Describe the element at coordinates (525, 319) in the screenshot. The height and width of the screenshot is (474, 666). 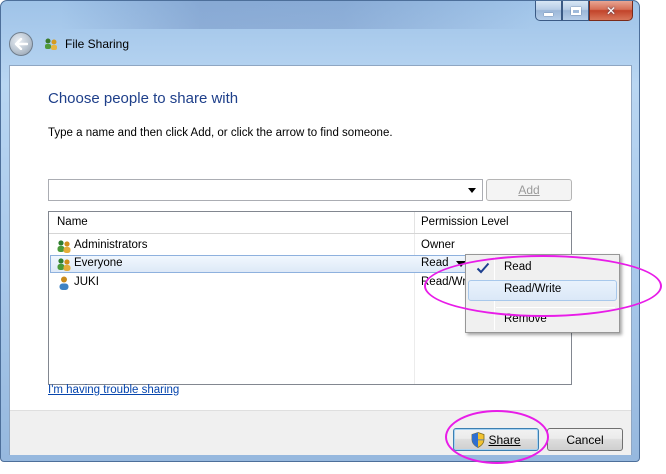
I see `menu-item-label: Remove` at that location.